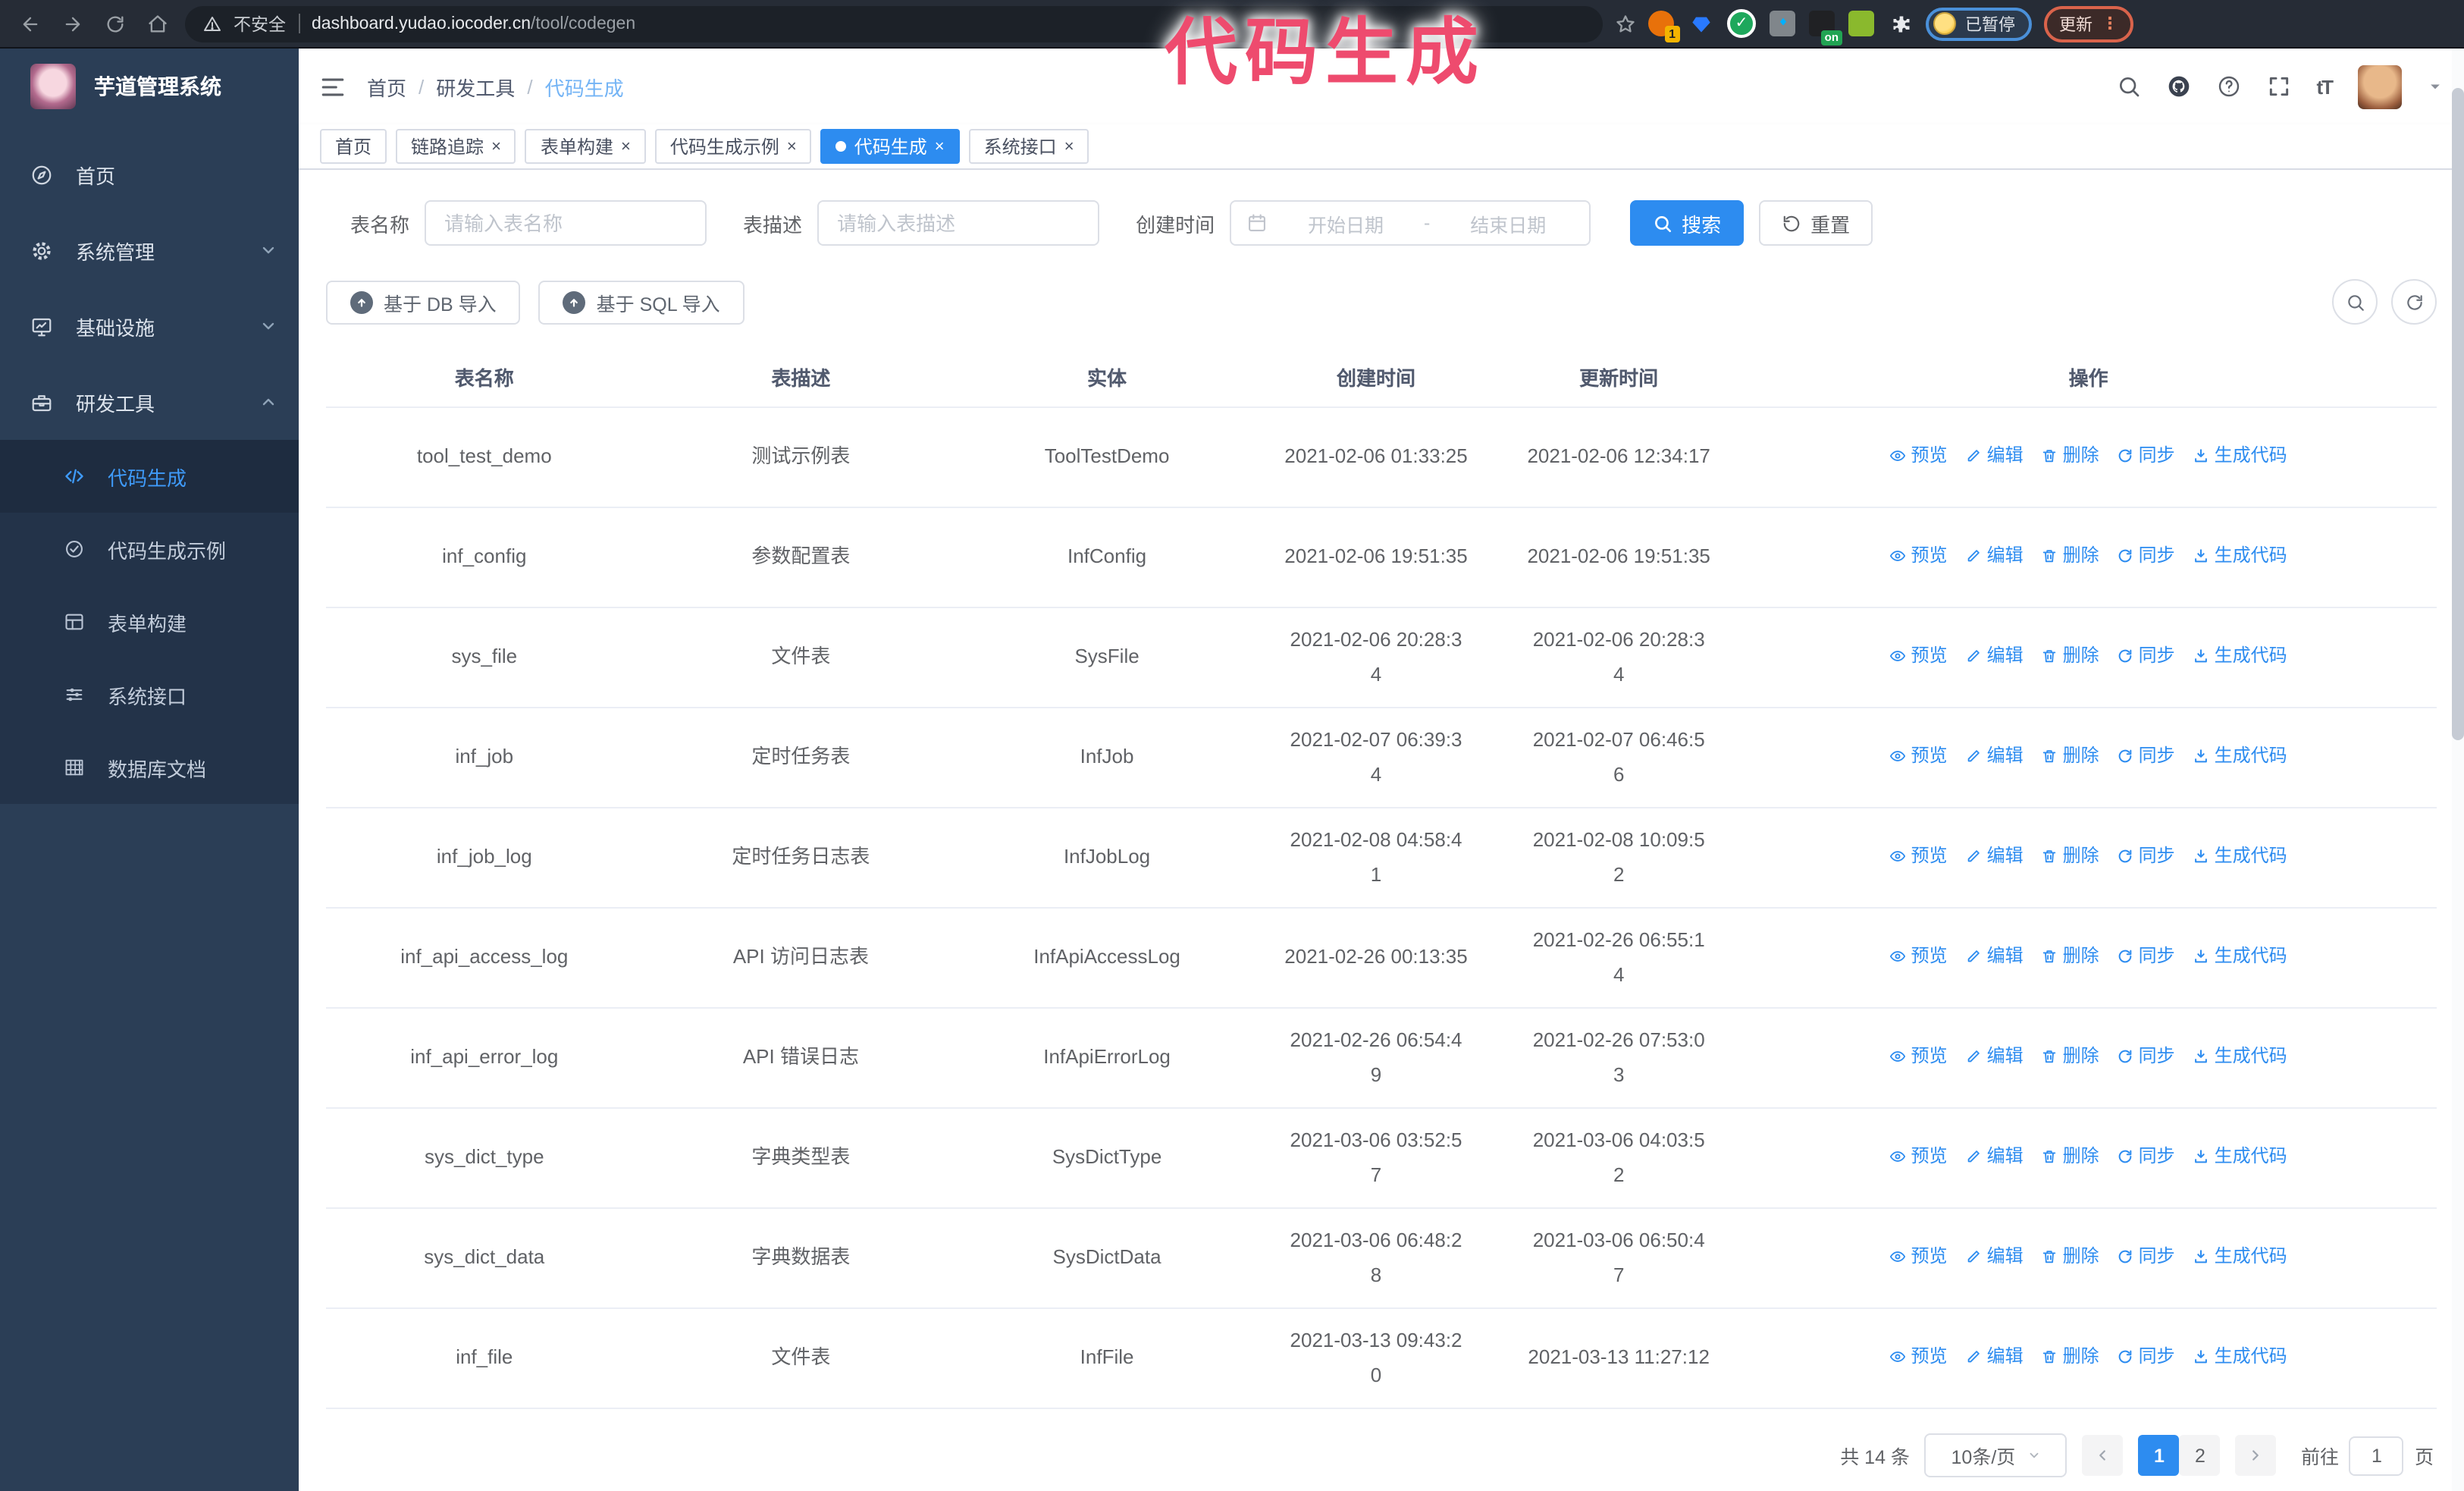 The width and height of the screenshot is (2464, 1491). Describe the element at coordinates (566, 223) in the screenshot. I see `table-name-input` at that location.